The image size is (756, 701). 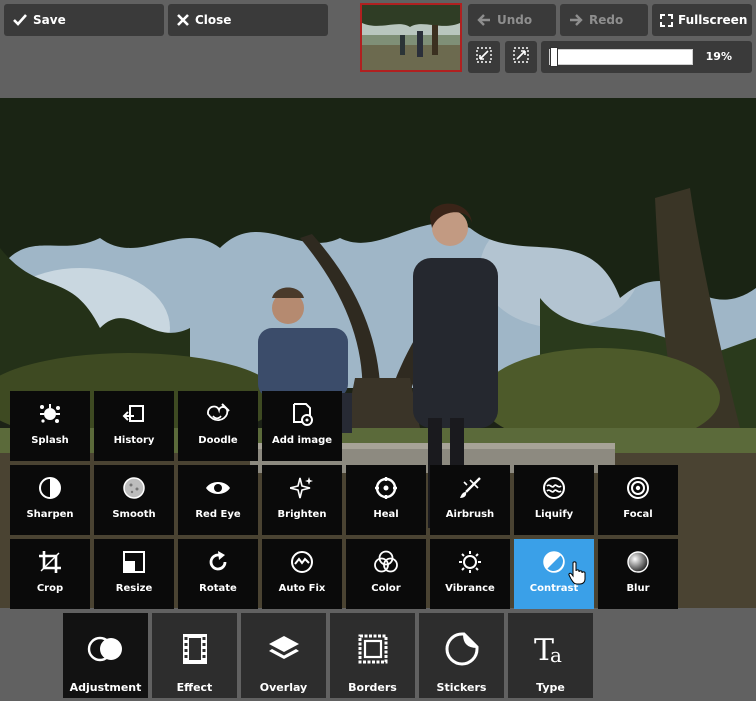 What do you see at coordinates (302, 488) in the screenshot?
I see `sparkle-icon` at bounding box center [302, 488].